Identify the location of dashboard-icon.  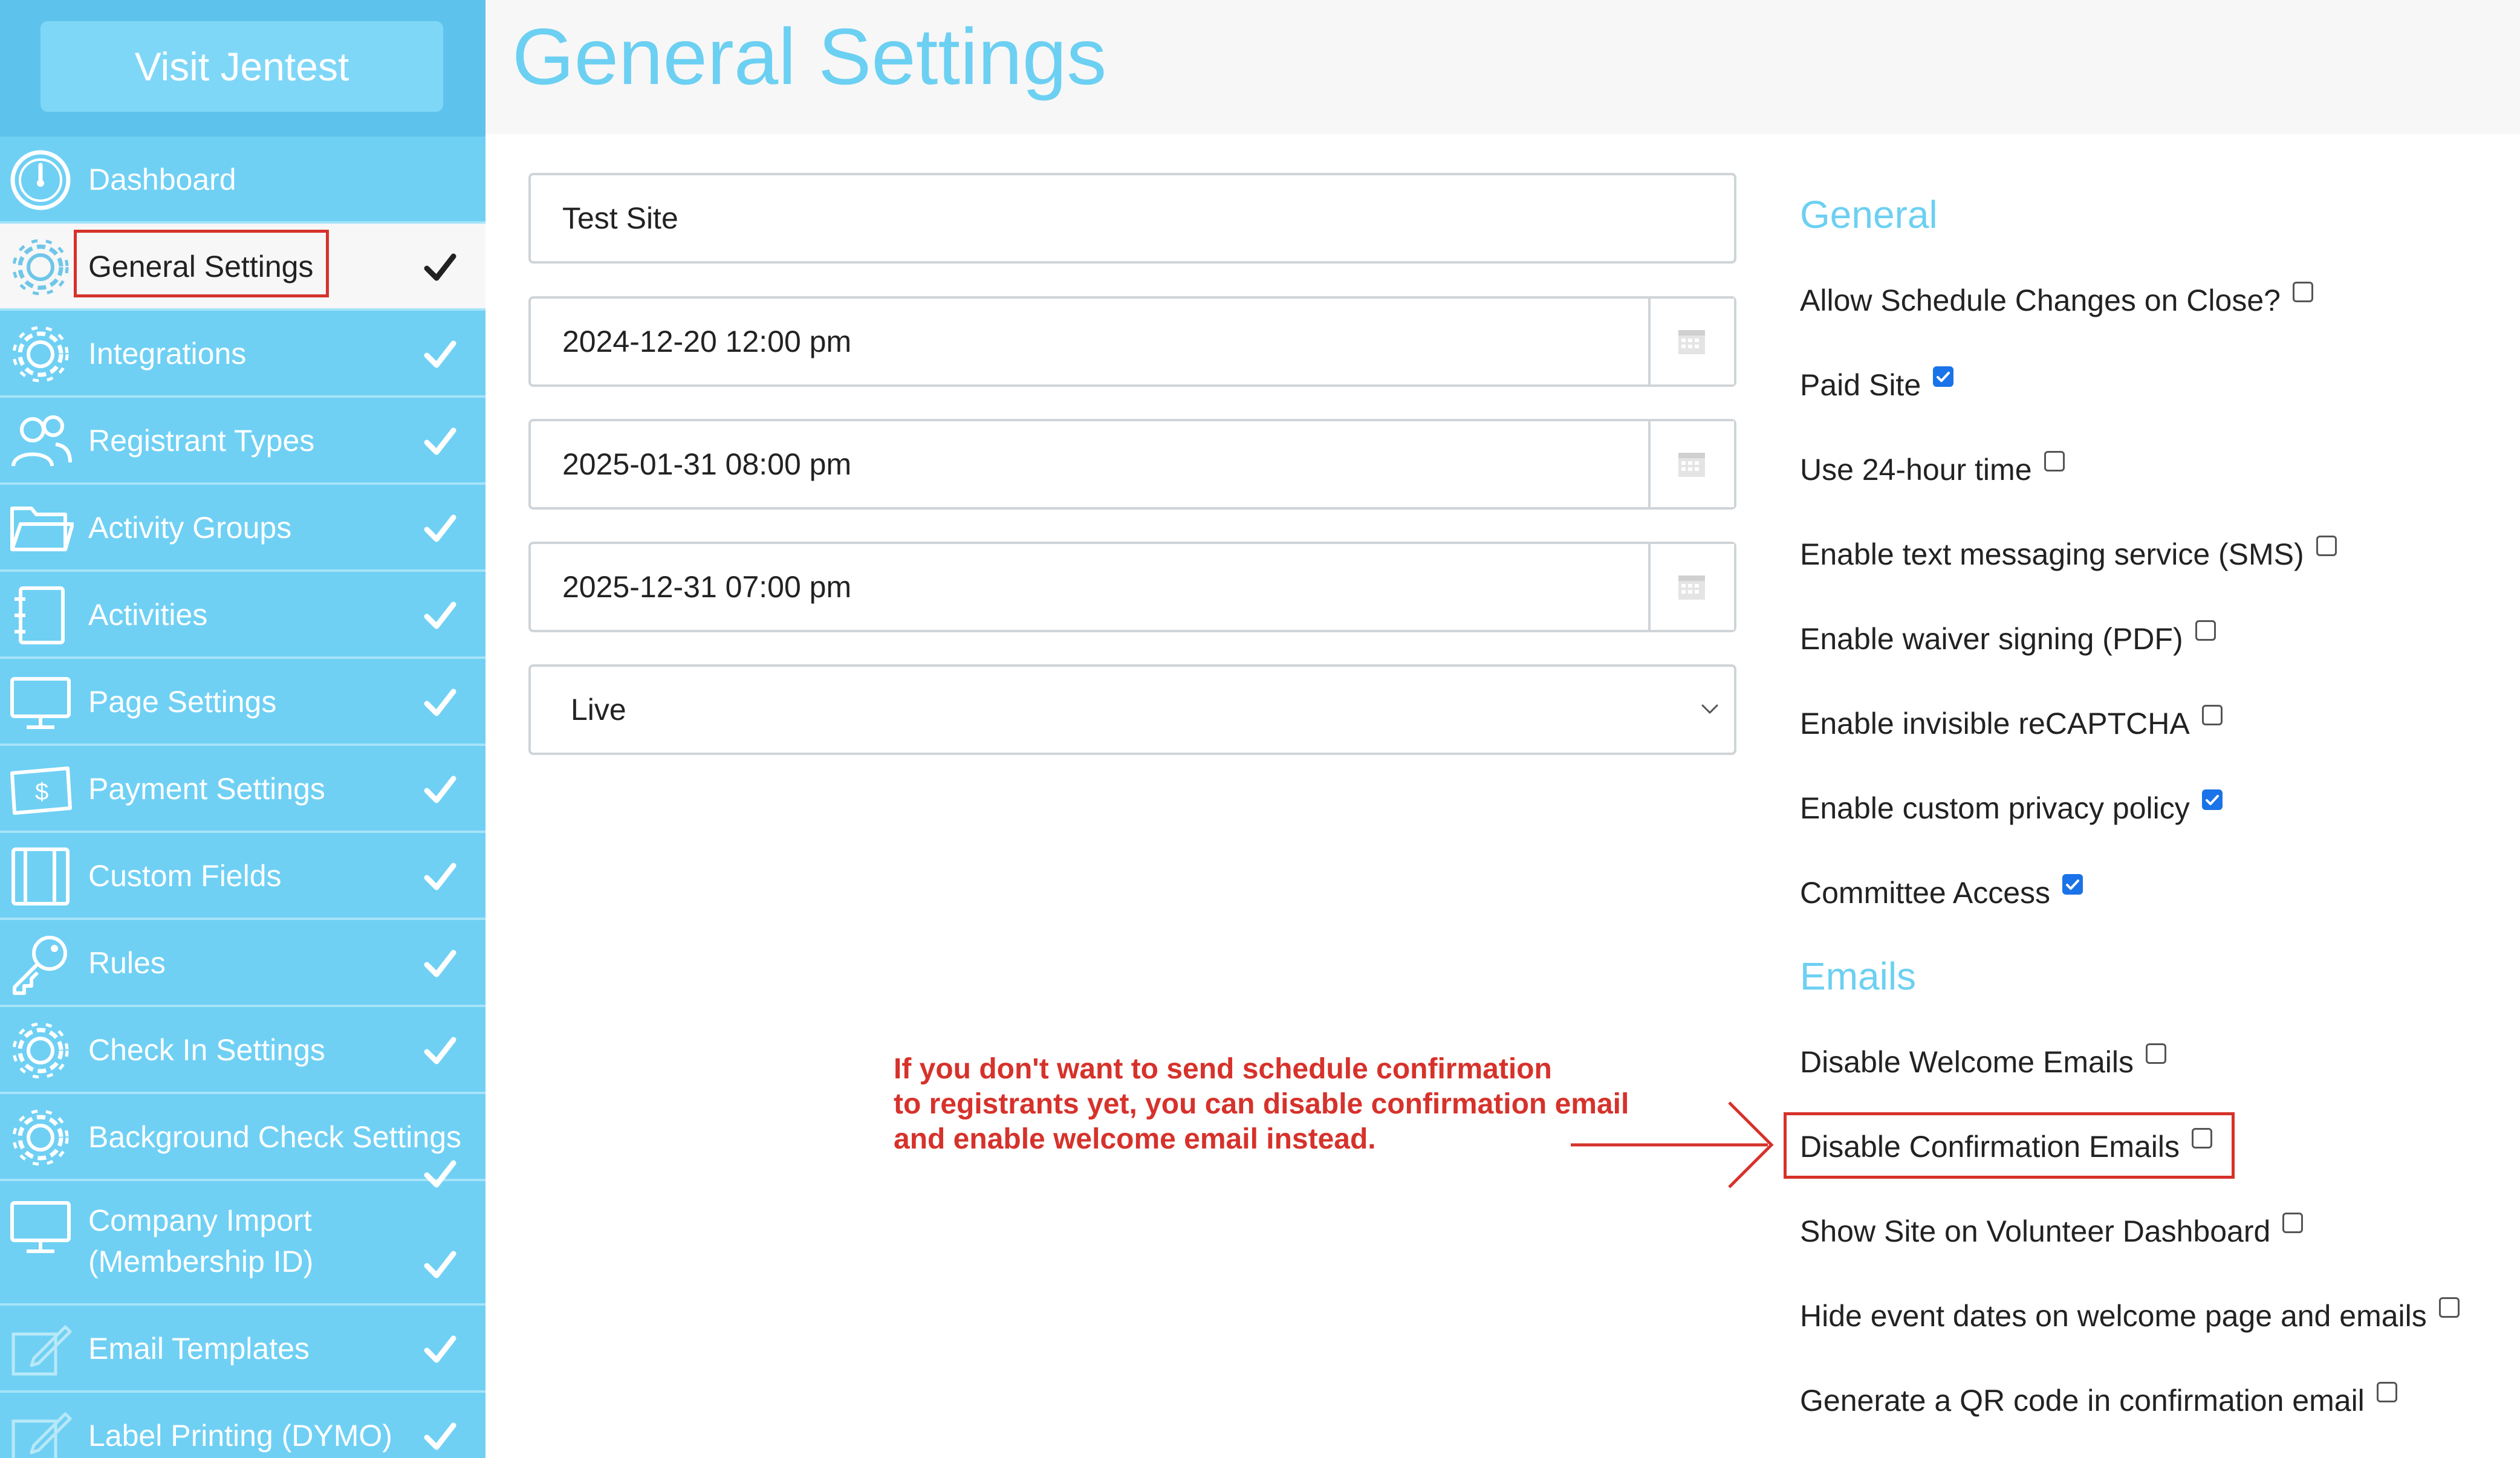
(40, 180).